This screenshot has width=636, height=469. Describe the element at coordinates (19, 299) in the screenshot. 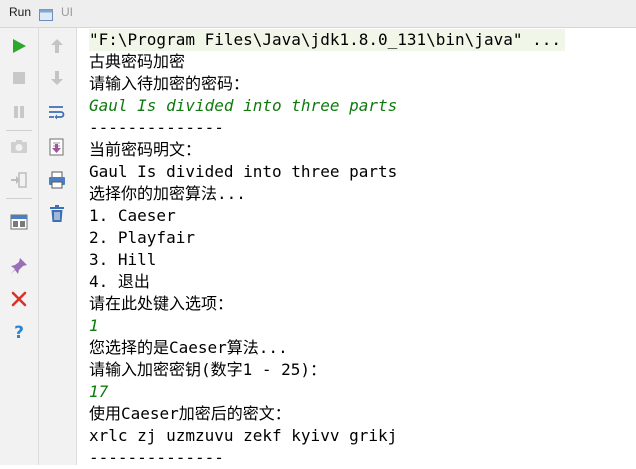

I see `close-icon` at that location.